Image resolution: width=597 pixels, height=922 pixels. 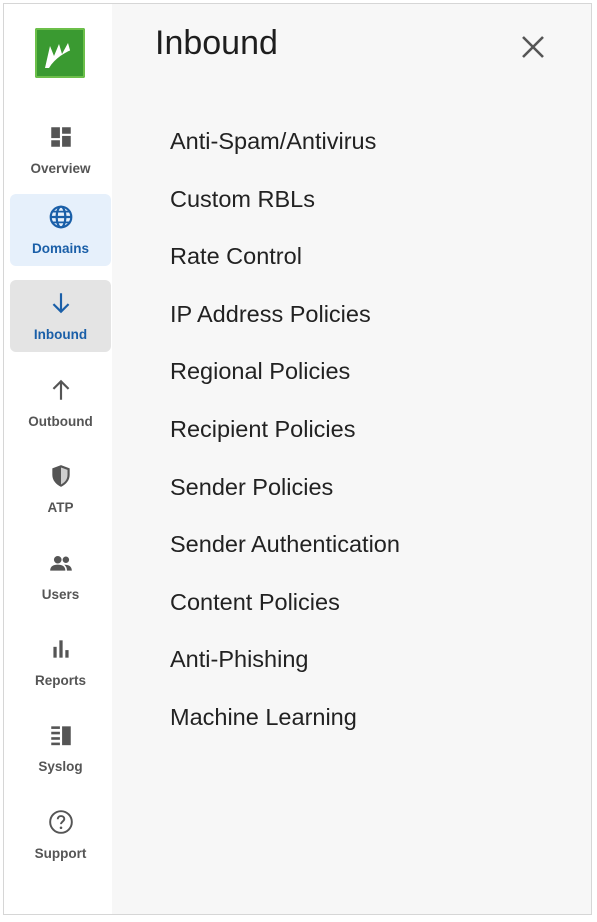 What do you see at coordinates (60, 594) in the screenshot?
I see `sidebar-item-label: Users` at bounding box center [60, 594].